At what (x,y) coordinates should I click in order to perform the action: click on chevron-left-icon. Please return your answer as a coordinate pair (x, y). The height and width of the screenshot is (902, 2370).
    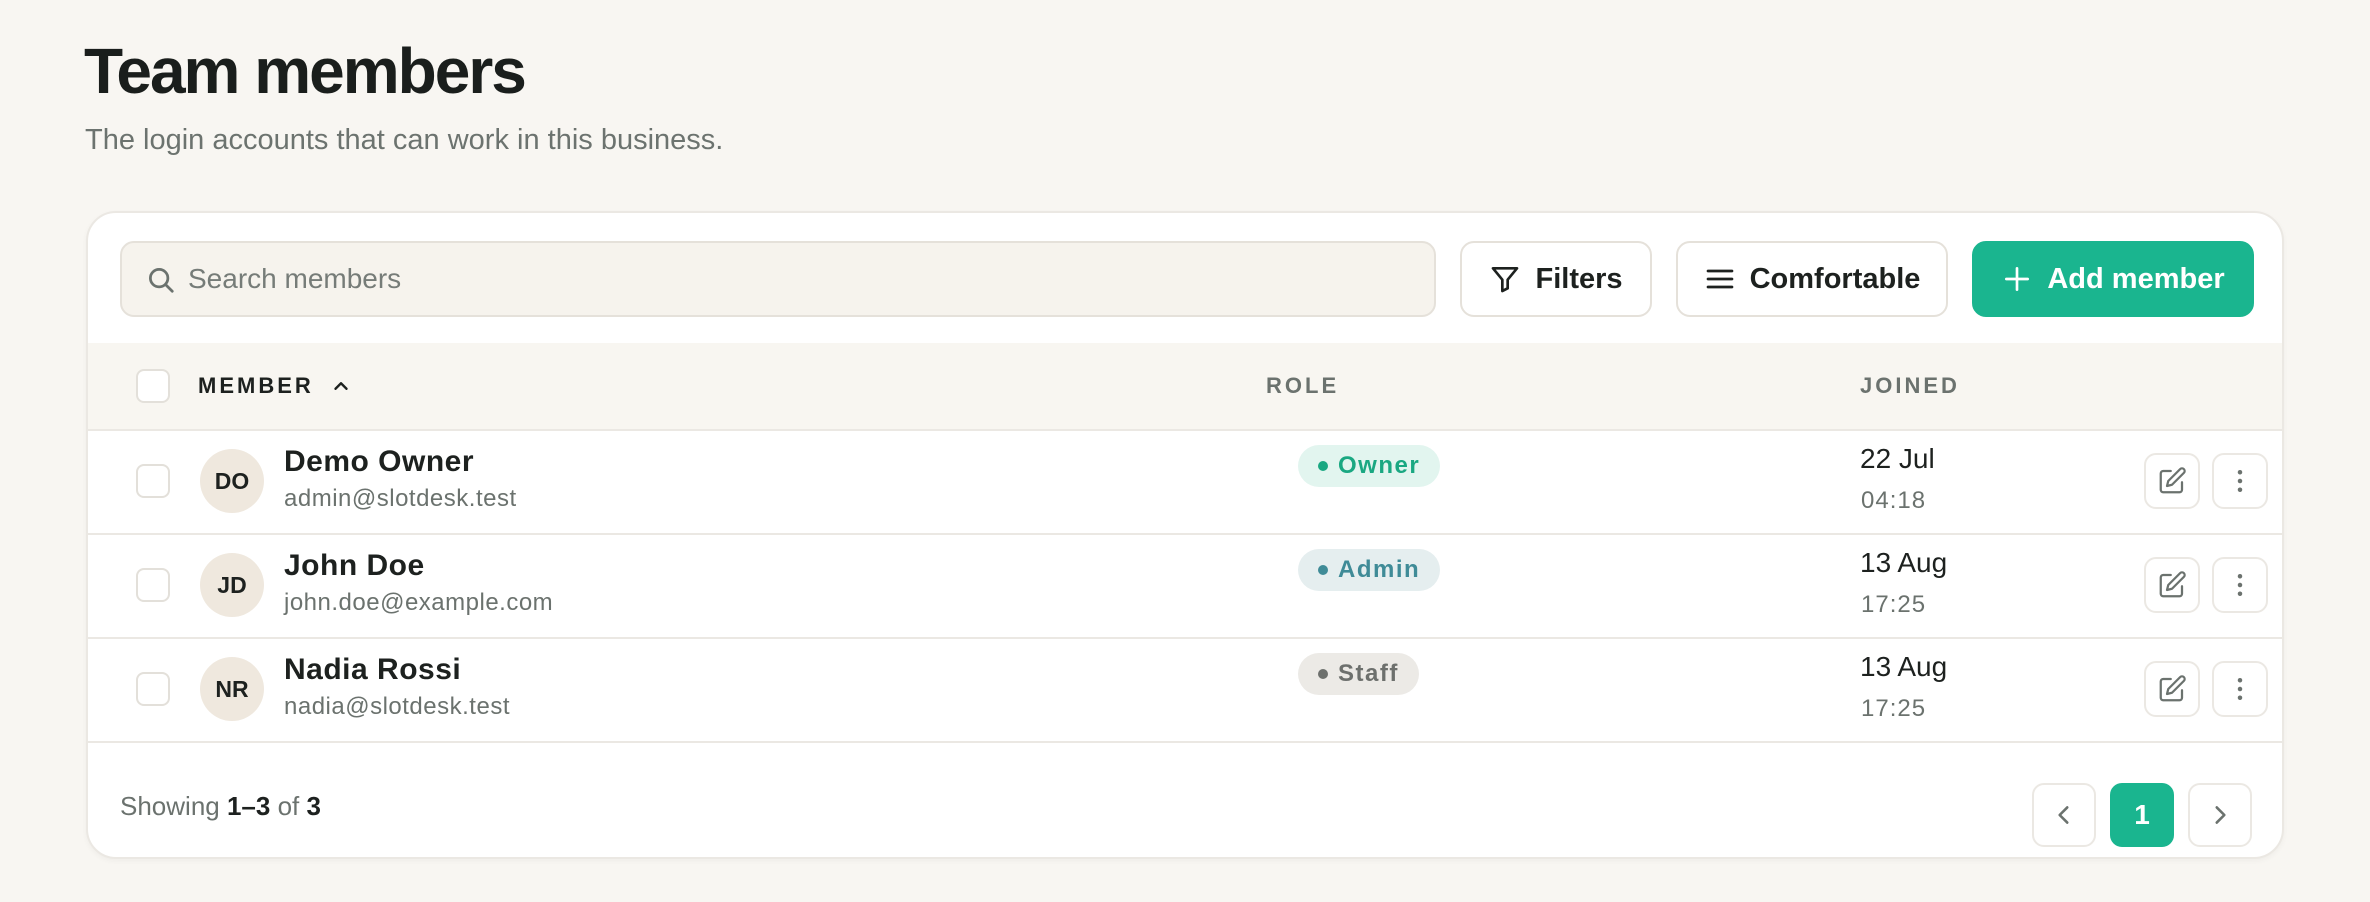
    Looking at the image, I should click on (2063, 815).